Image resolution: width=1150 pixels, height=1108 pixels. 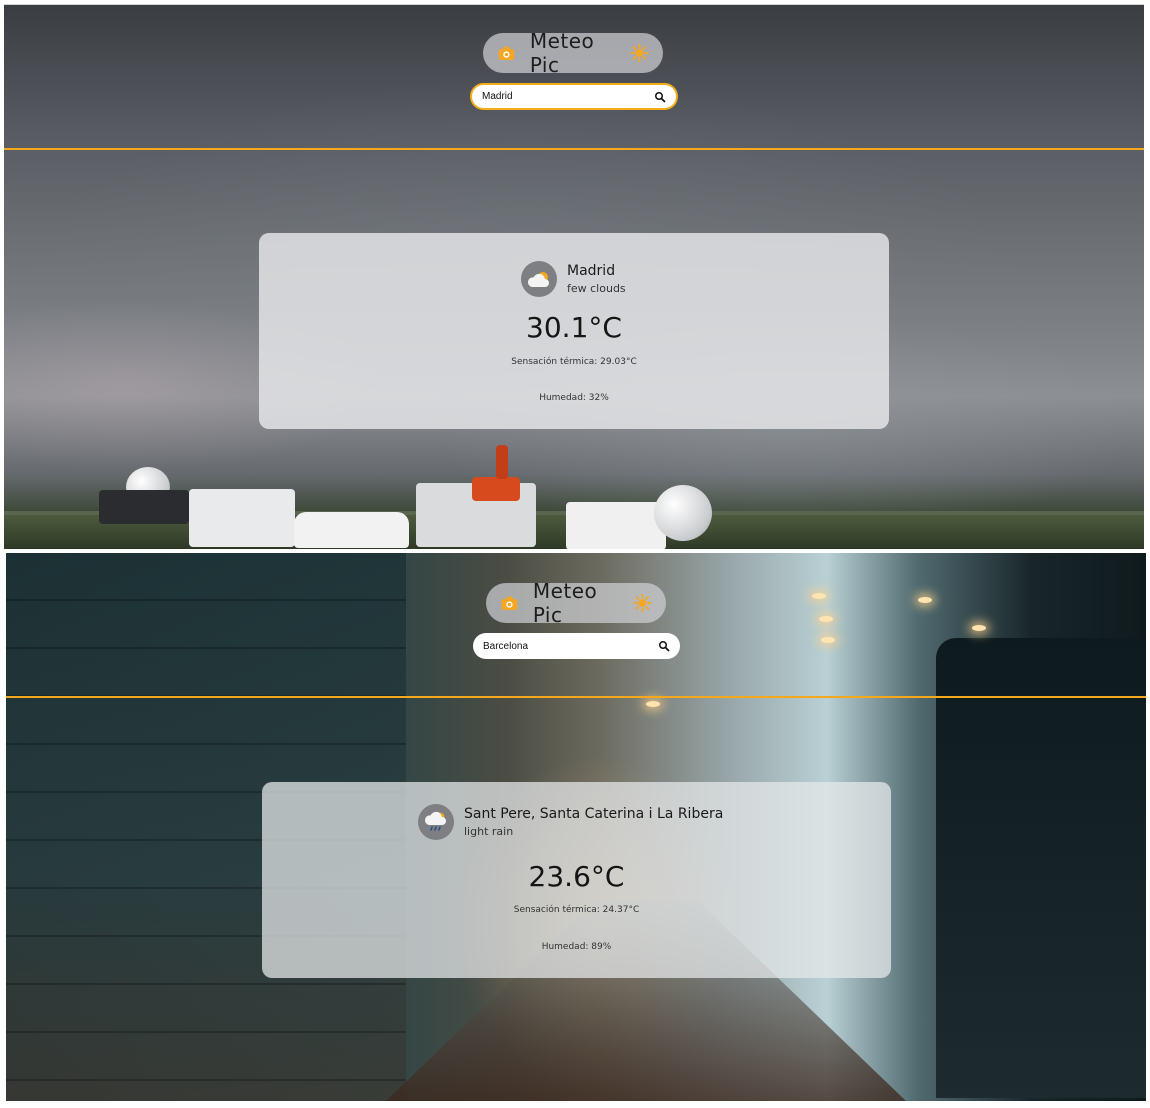 What do you see at coordinates (576, 876) in the screenshot?
I see `temperature: 23.6°C` at bounding box center [576, 876].